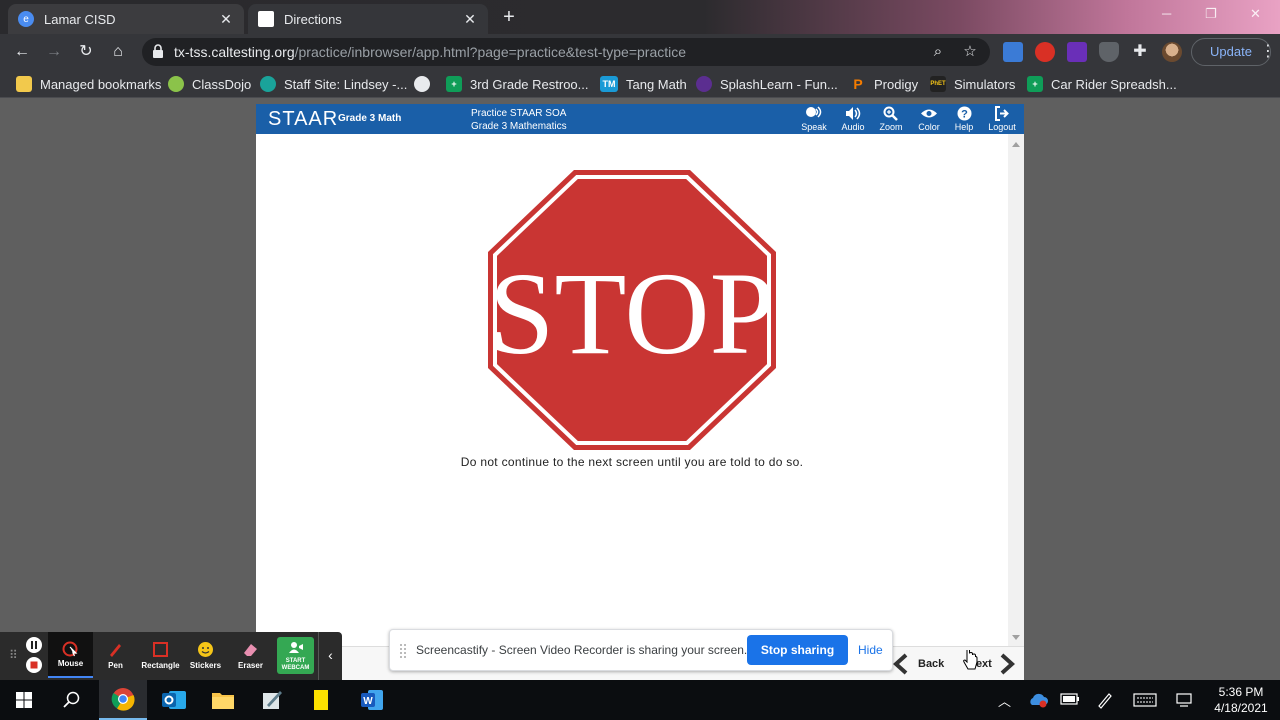  I want to click on scroll-up-icon, so click(1016, 144).